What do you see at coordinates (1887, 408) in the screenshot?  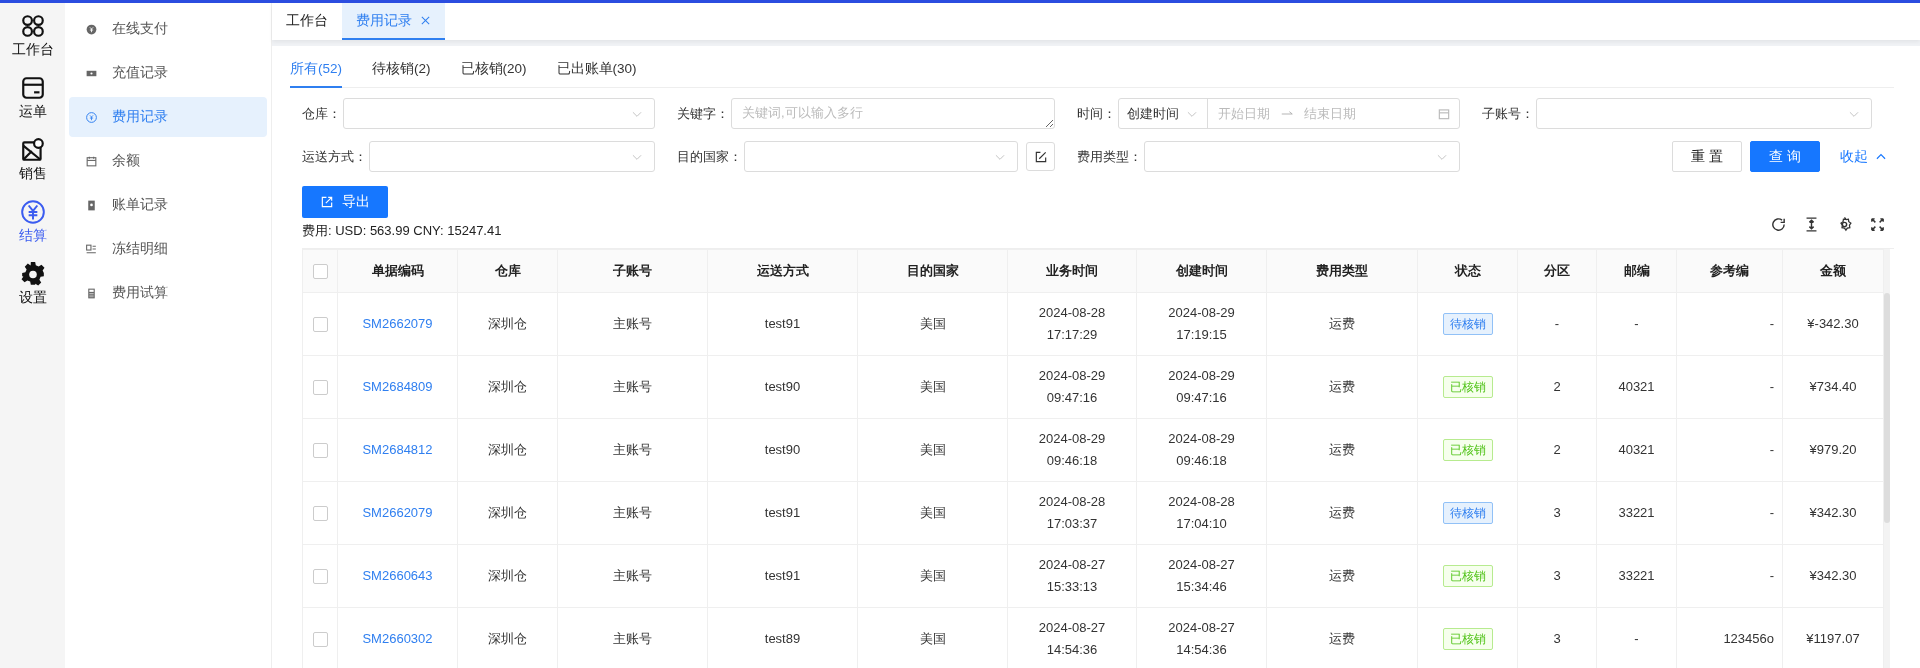 I see `scrollbar-thumb` at bounding box center [1887, 408].